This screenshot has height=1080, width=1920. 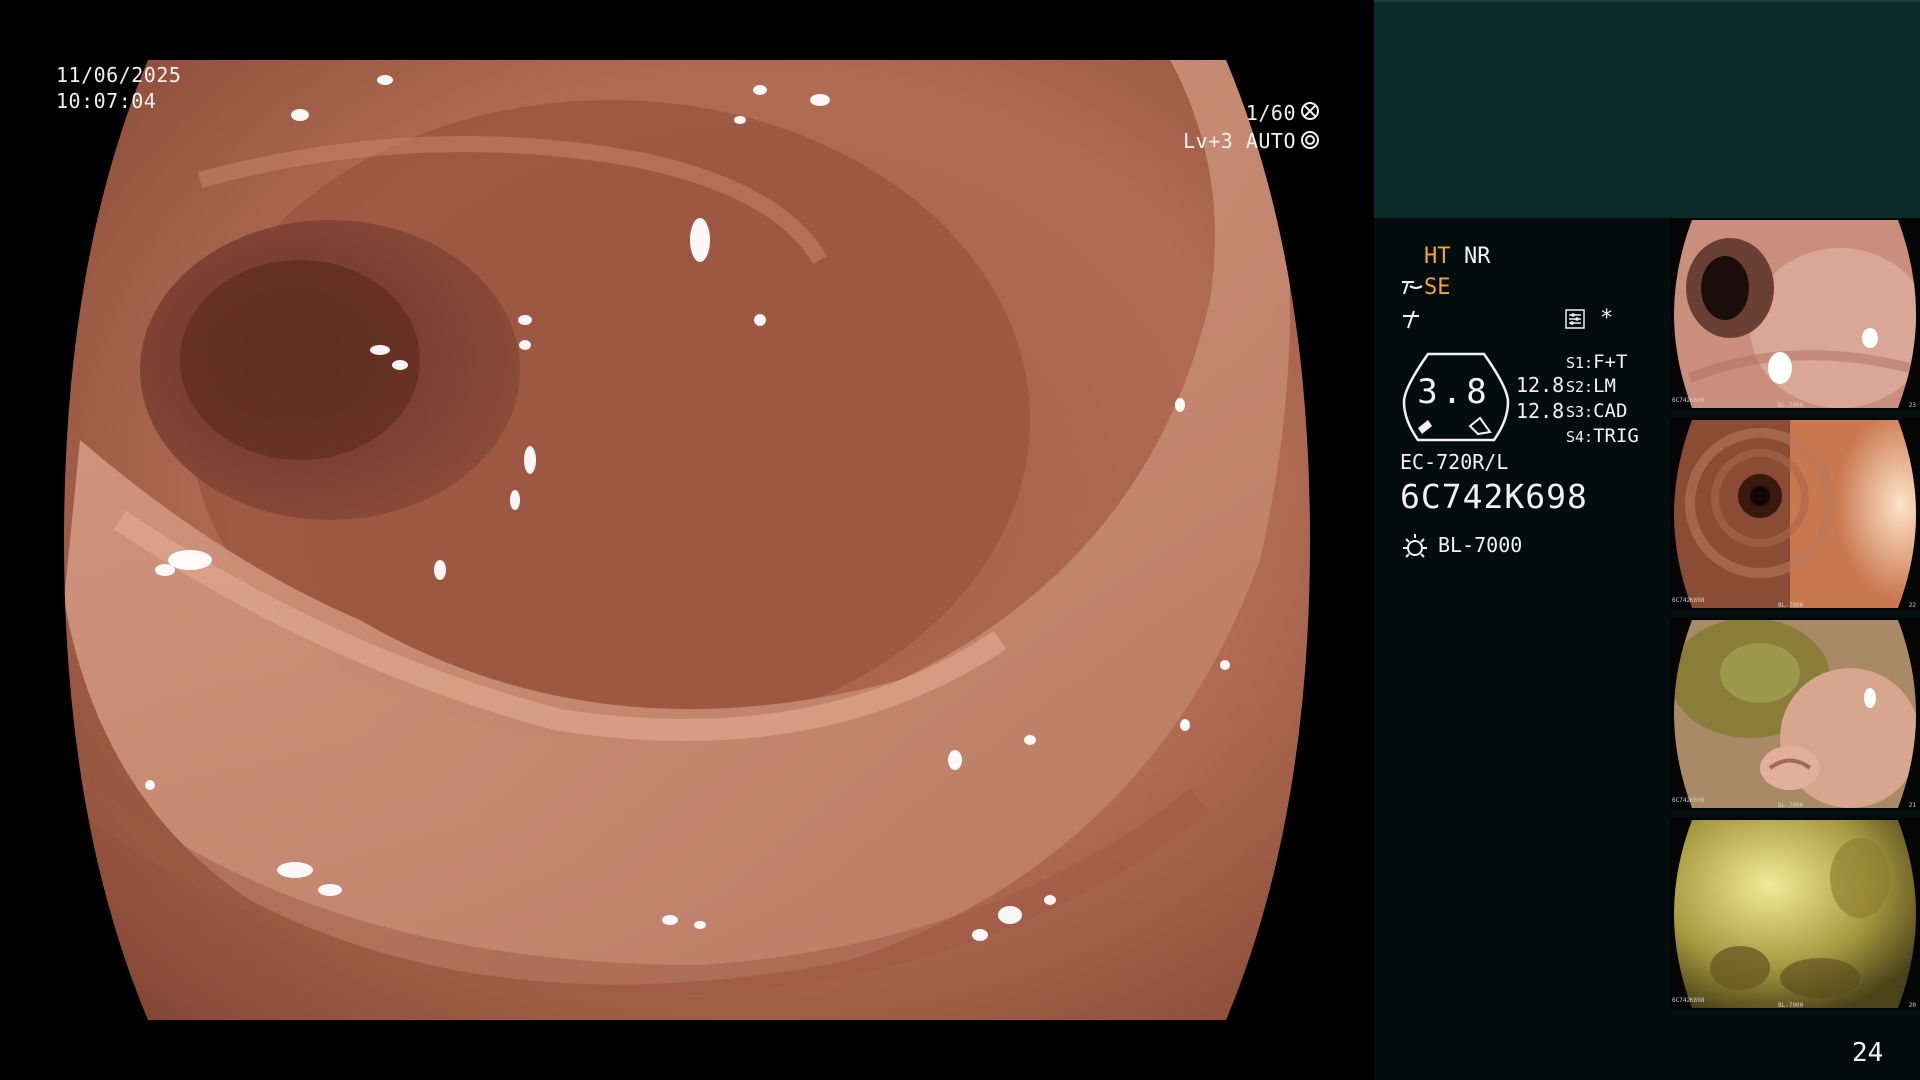 What do you see at coordinates (1454, 462) in the screenshot?
I see `scope-model: EC-720R/L` at bounding box center [1454, 462].